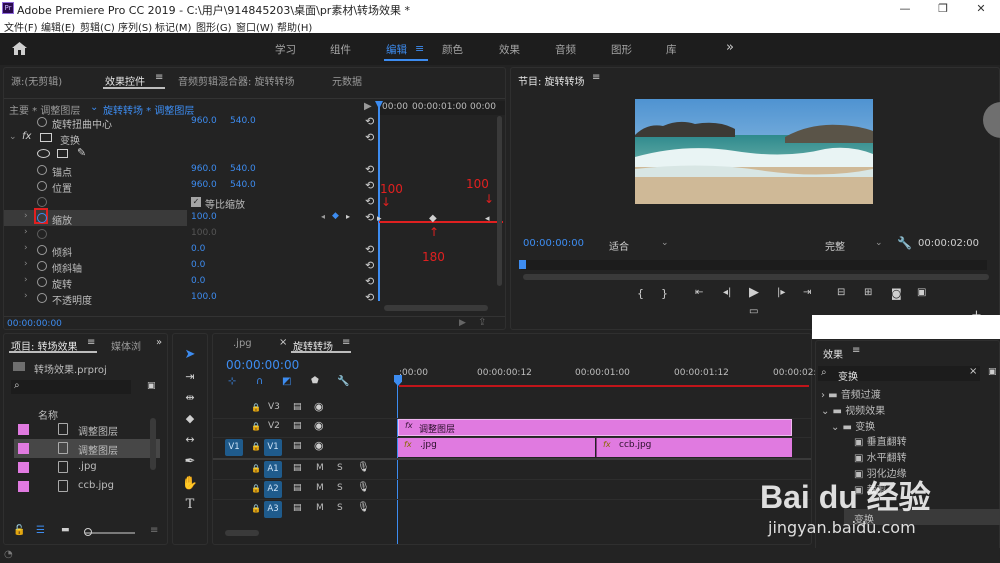 Image resolution: width=1000 pixels, height=563 pixels. I want to click on tree-item-horizontal-flip: ▣ 水平翻转, so click(880, 456).